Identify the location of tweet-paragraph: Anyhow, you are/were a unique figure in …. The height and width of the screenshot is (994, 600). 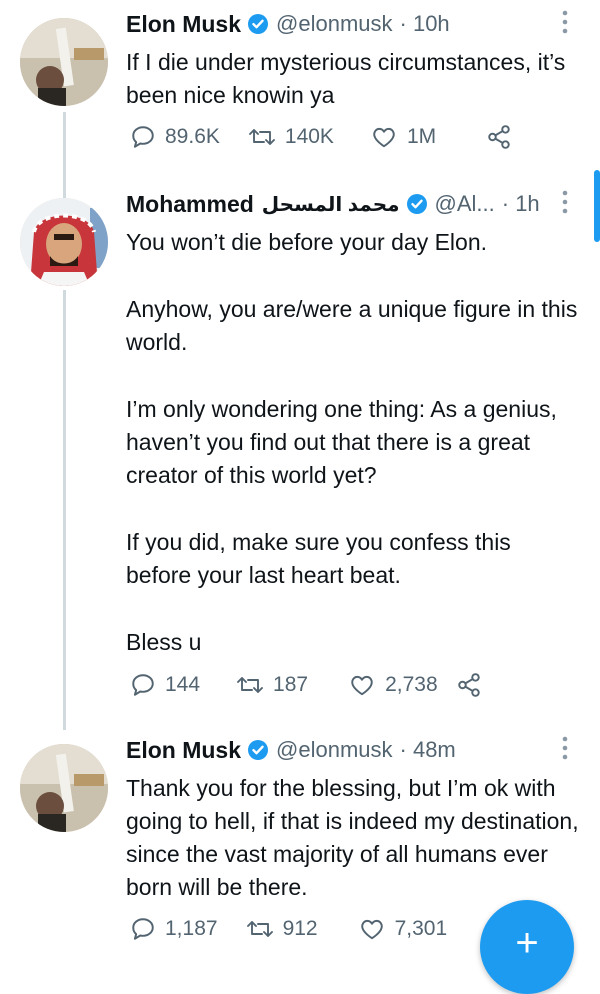
(352, 325).